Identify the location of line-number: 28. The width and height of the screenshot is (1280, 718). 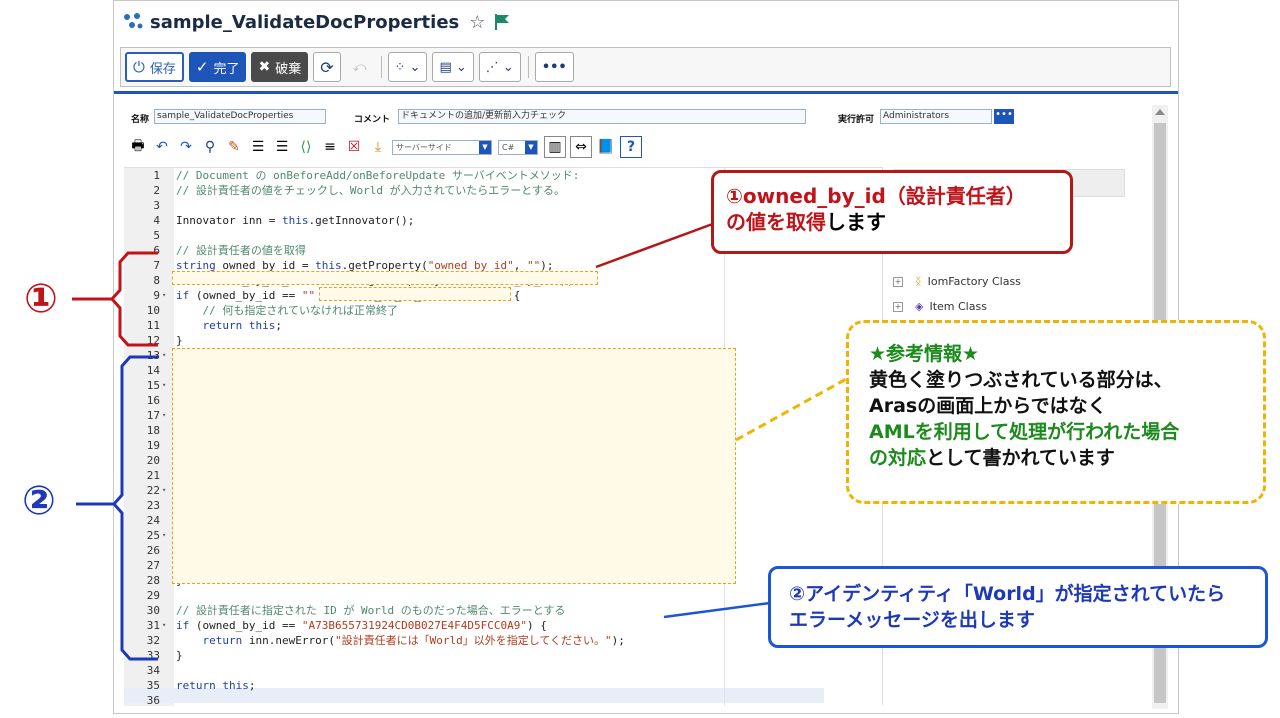
(153, 580).